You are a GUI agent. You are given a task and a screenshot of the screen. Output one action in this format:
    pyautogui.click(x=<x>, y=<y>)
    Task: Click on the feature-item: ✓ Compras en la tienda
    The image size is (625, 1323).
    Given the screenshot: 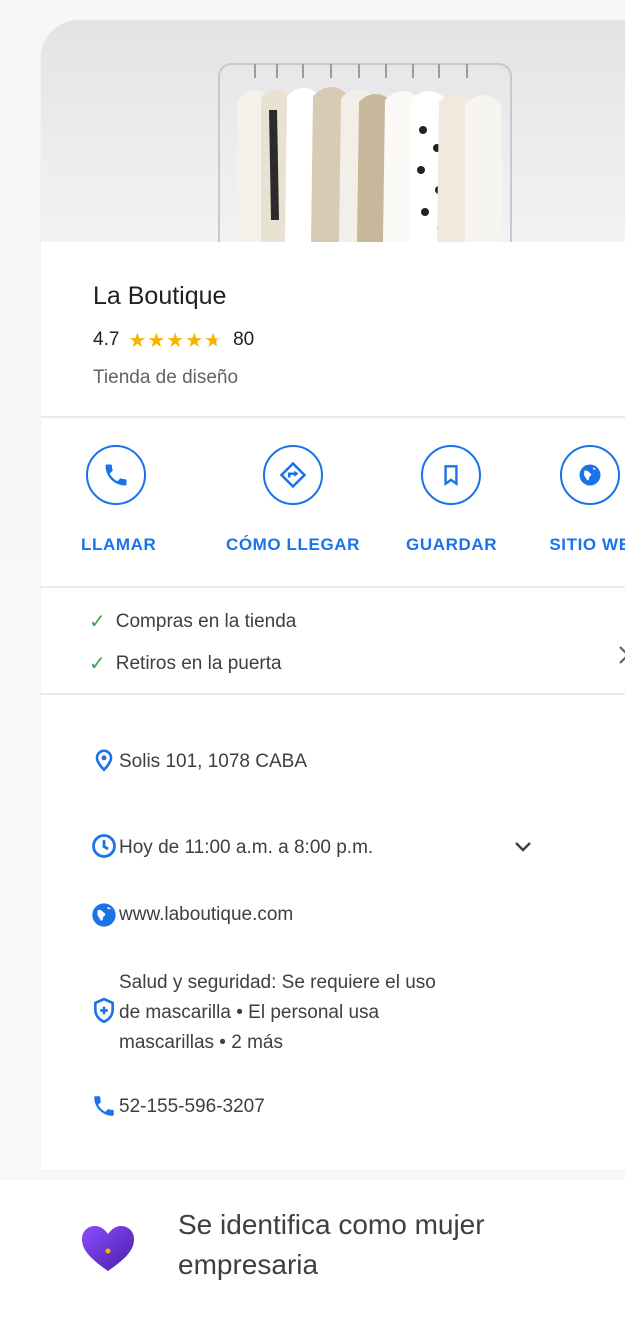 What is the action you would take?
    pyautogui.click(x=192, y=621)
    